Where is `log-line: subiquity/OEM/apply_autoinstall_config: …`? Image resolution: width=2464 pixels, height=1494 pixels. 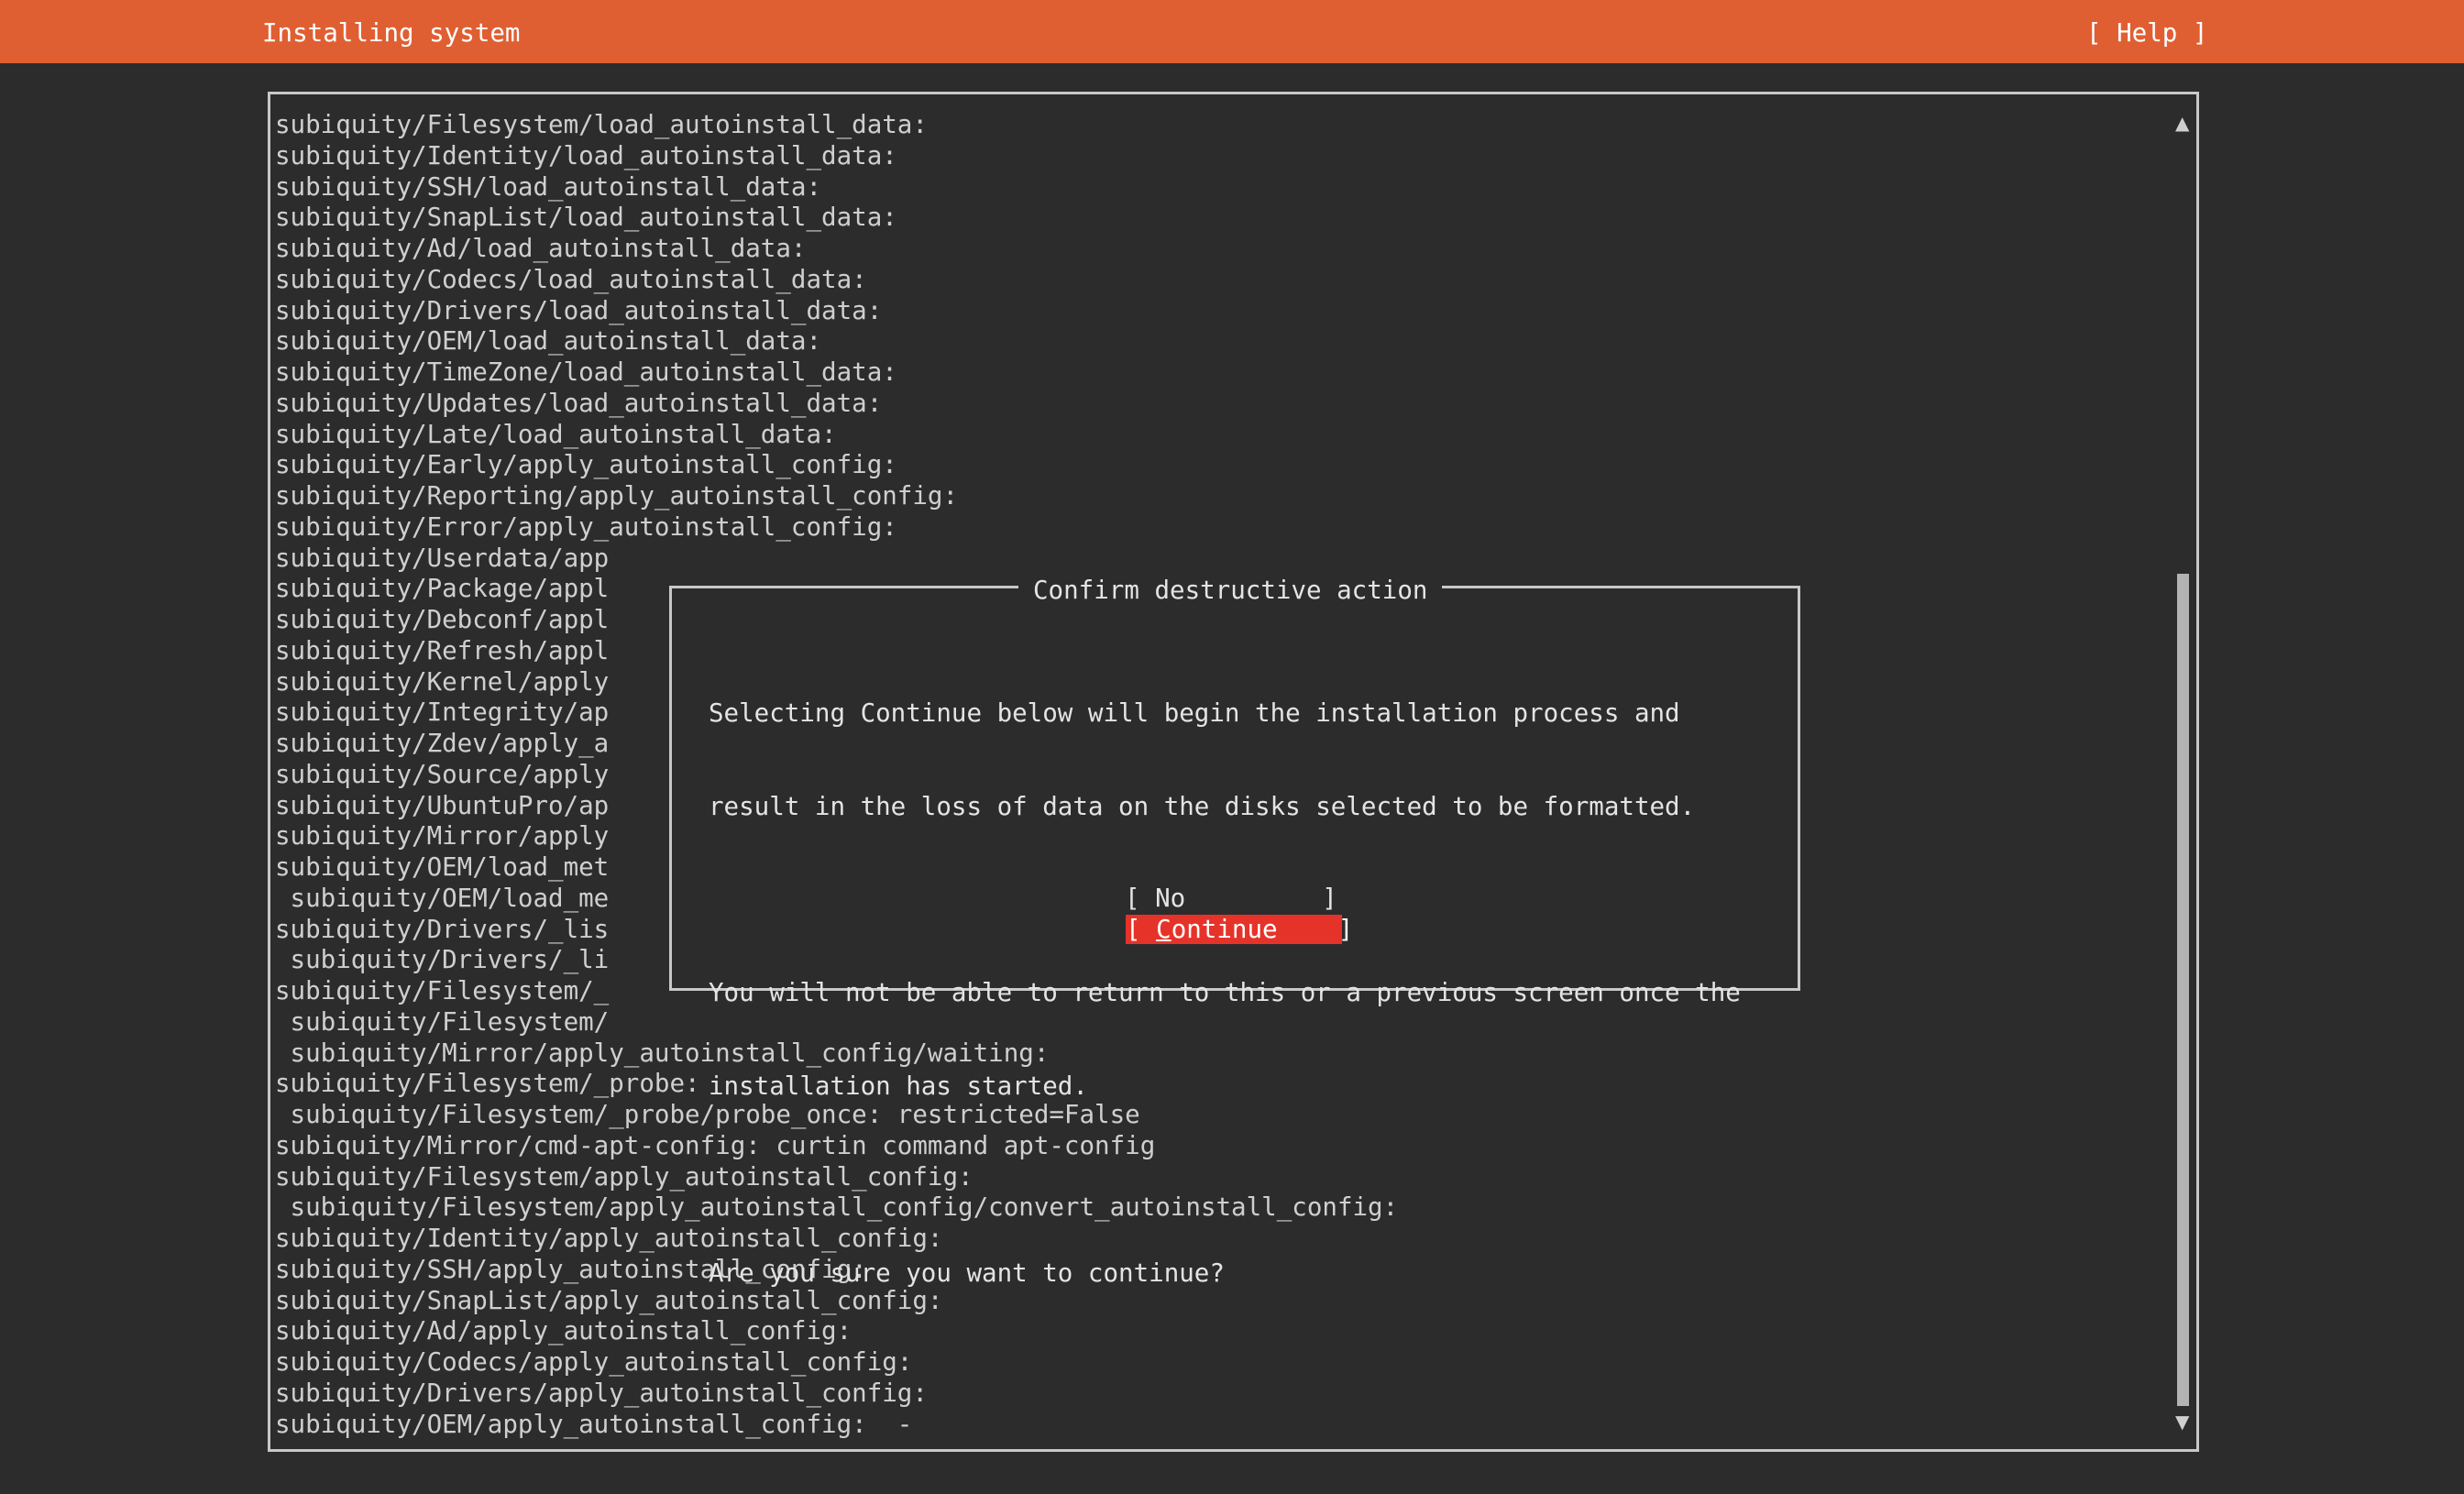 log-line: subiquity/OEM/apply_autoinstall_config: … is located at coordinates (594, 1424).